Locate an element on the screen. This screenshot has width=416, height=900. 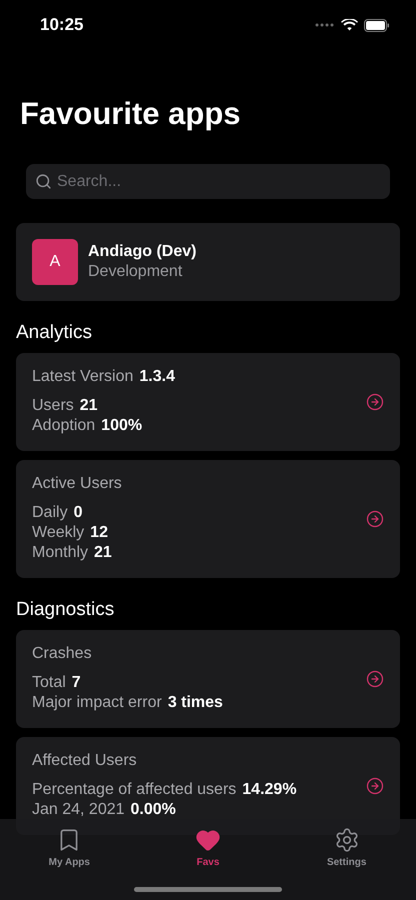
stat-value: 7 is located at coordinates (76, 683).